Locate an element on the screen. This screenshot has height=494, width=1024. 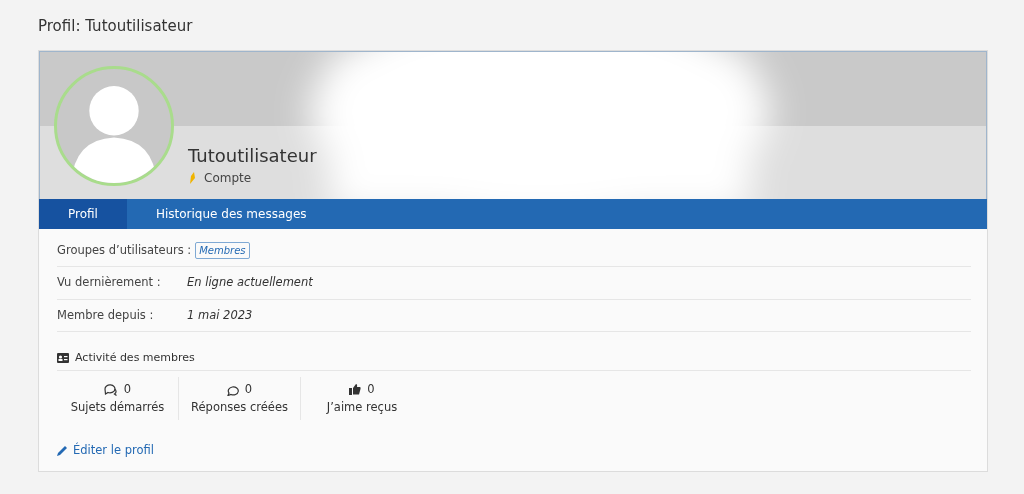
comments-icon is located at coordinates (110, 389).